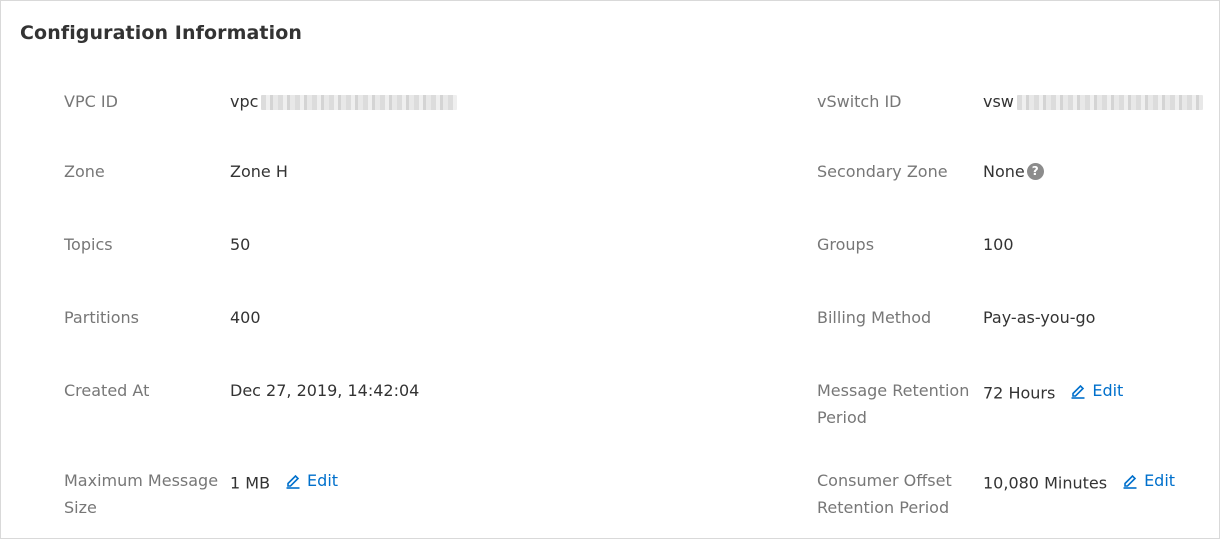 The image size is (1220, 539). I want to click on max-message-size-edit-button: Edit, so click(311, 480).